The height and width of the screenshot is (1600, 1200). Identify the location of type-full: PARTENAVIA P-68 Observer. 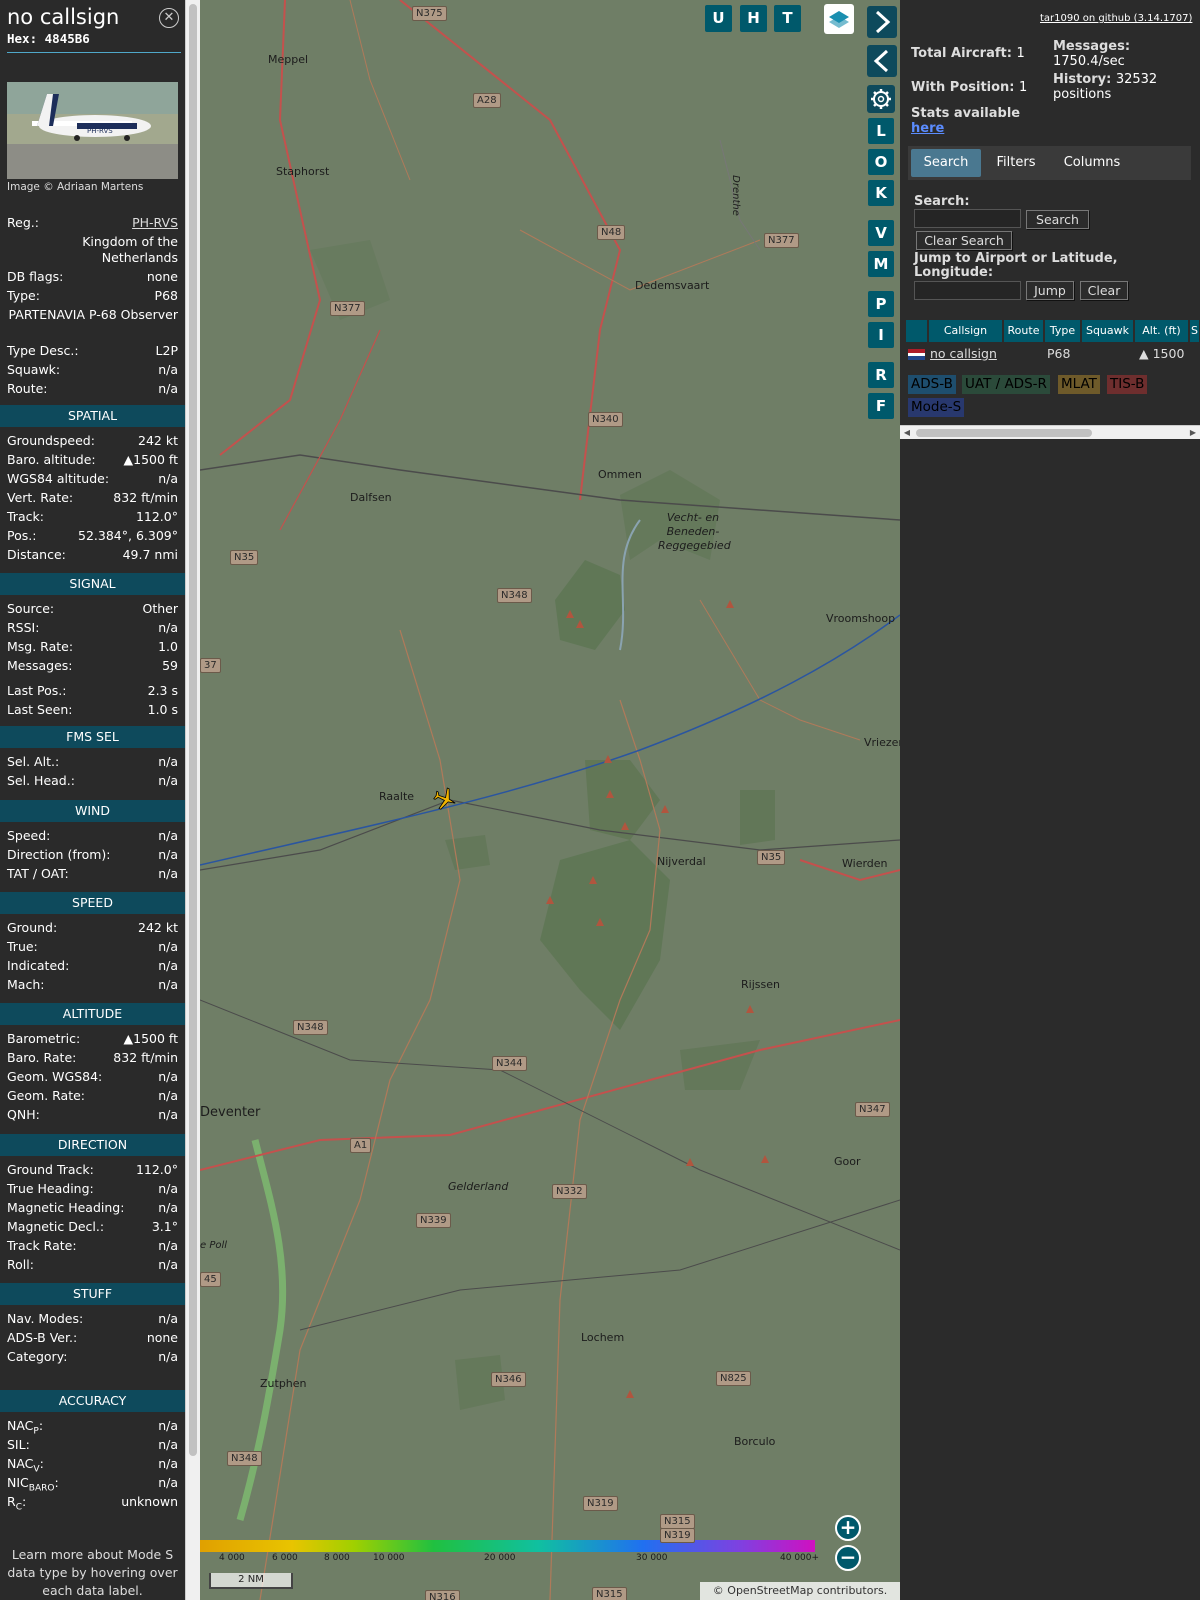
(93, 314).